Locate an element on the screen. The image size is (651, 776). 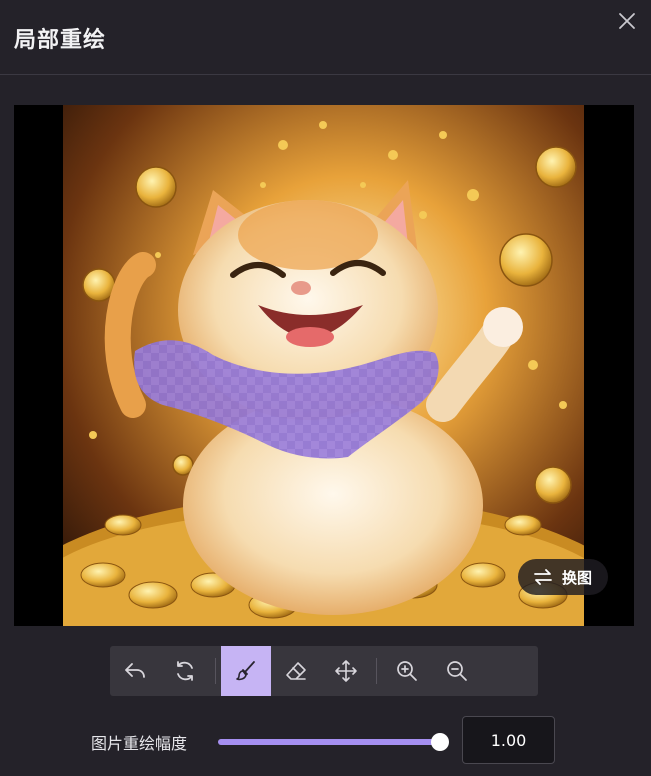
brush-icon is located at coordinates (245, 671).